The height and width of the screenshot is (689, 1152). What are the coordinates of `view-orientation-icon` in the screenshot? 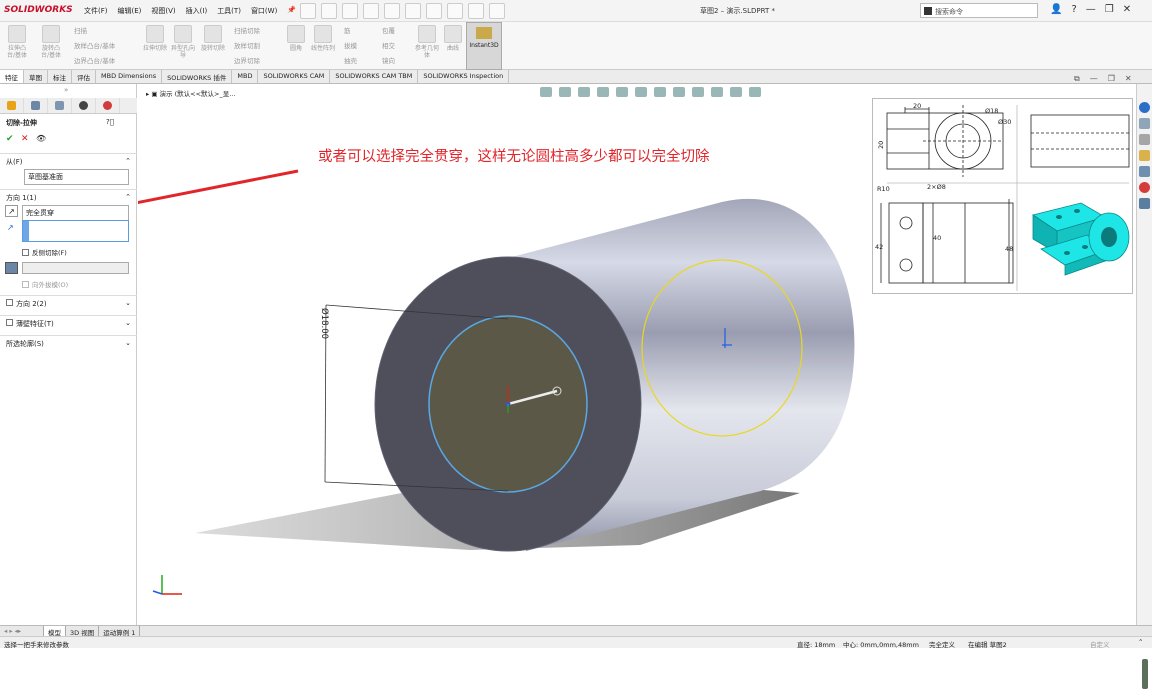 It's located at (641, 92).